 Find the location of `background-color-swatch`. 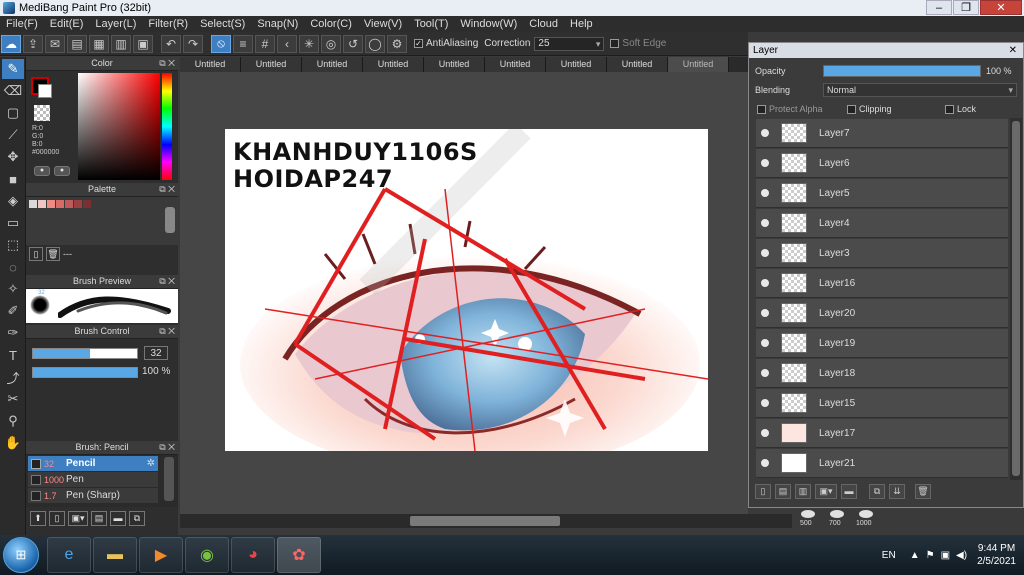

background-color-swatch is located at coordinates (45, 91).